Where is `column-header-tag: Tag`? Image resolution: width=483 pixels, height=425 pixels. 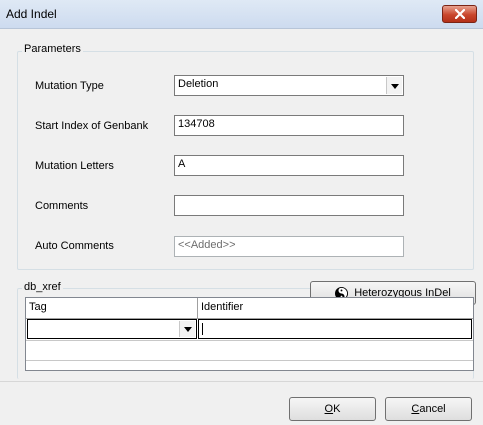 column-header-tag: Tag is located at coordinates (38, 307).